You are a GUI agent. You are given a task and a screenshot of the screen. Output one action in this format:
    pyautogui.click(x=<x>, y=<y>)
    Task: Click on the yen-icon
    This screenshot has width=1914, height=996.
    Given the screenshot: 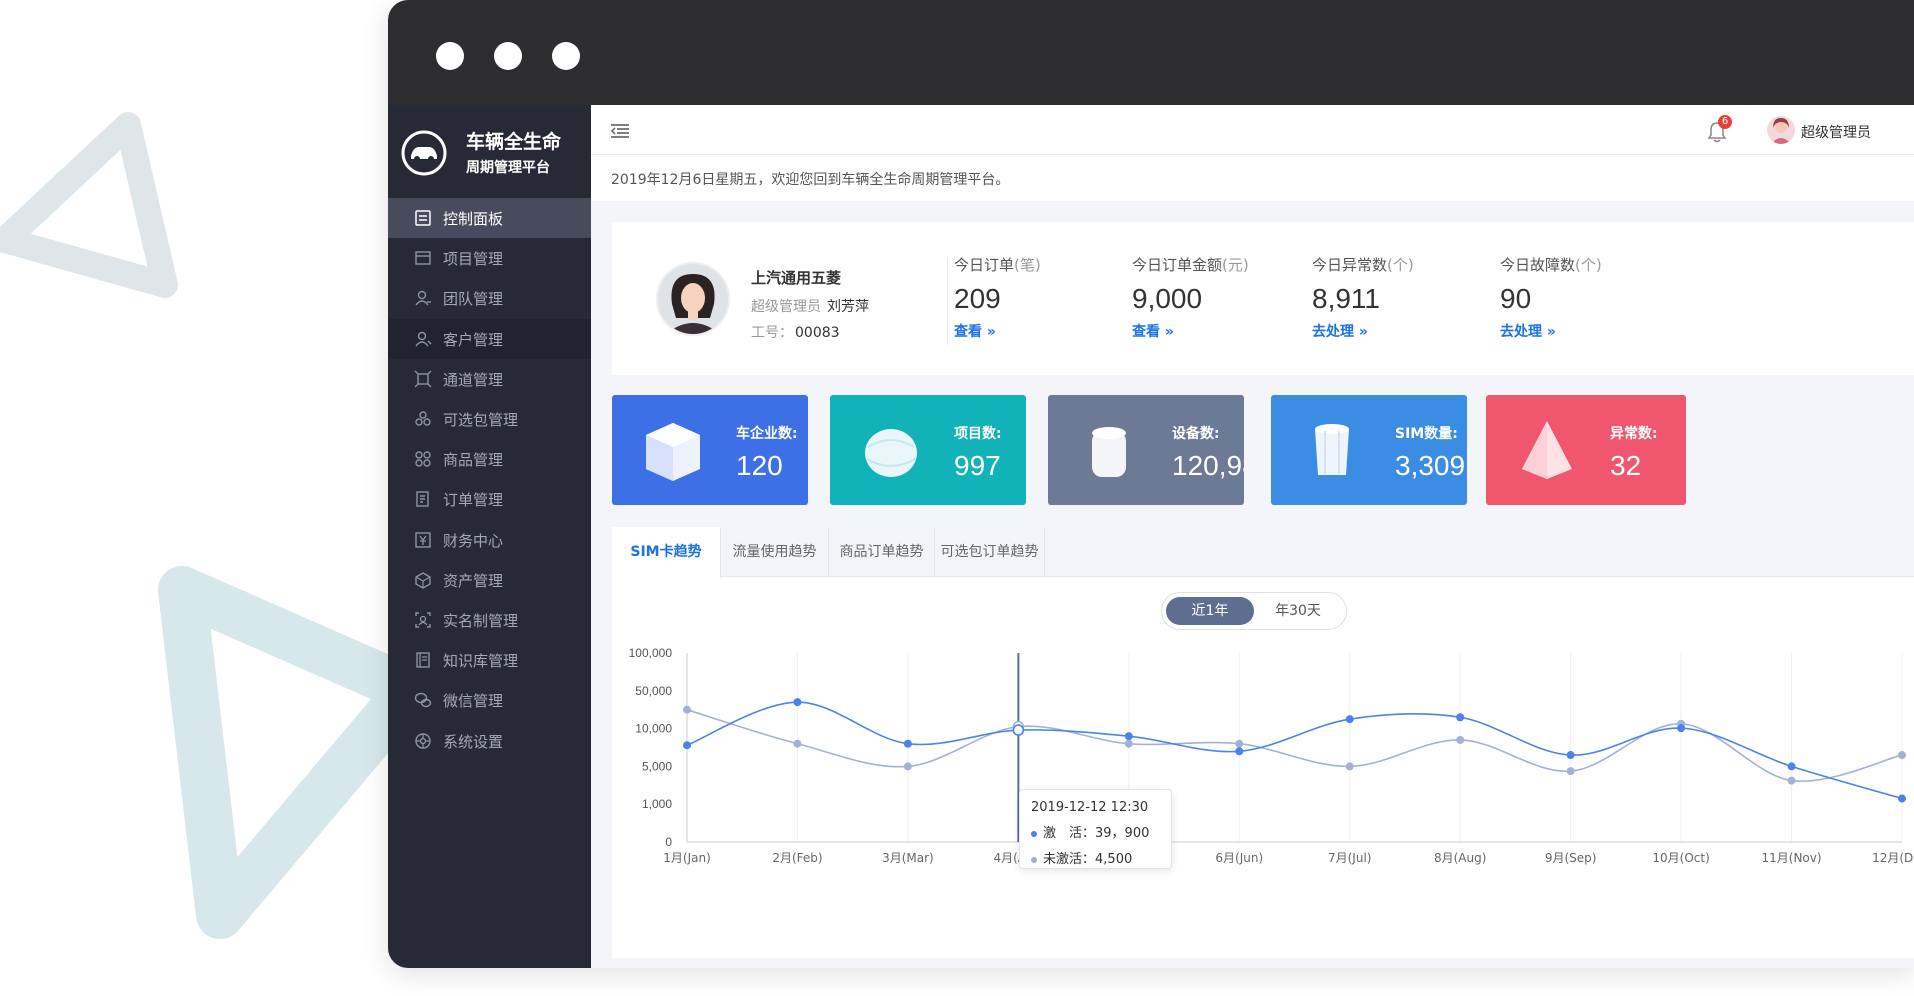 What is the action you would take?
    pyautogui.click(x=423, y=539)
    